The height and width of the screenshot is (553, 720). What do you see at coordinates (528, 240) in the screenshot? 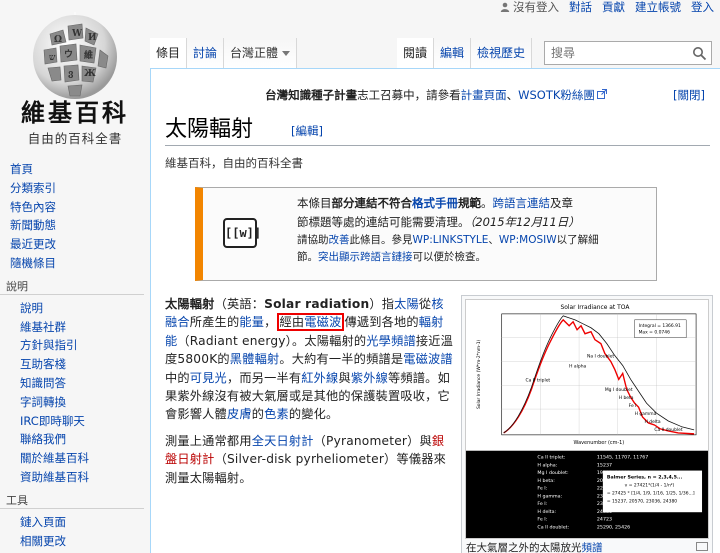
I see `mosiw-link: WP:MOSIW` at bounding box center [528, 240].